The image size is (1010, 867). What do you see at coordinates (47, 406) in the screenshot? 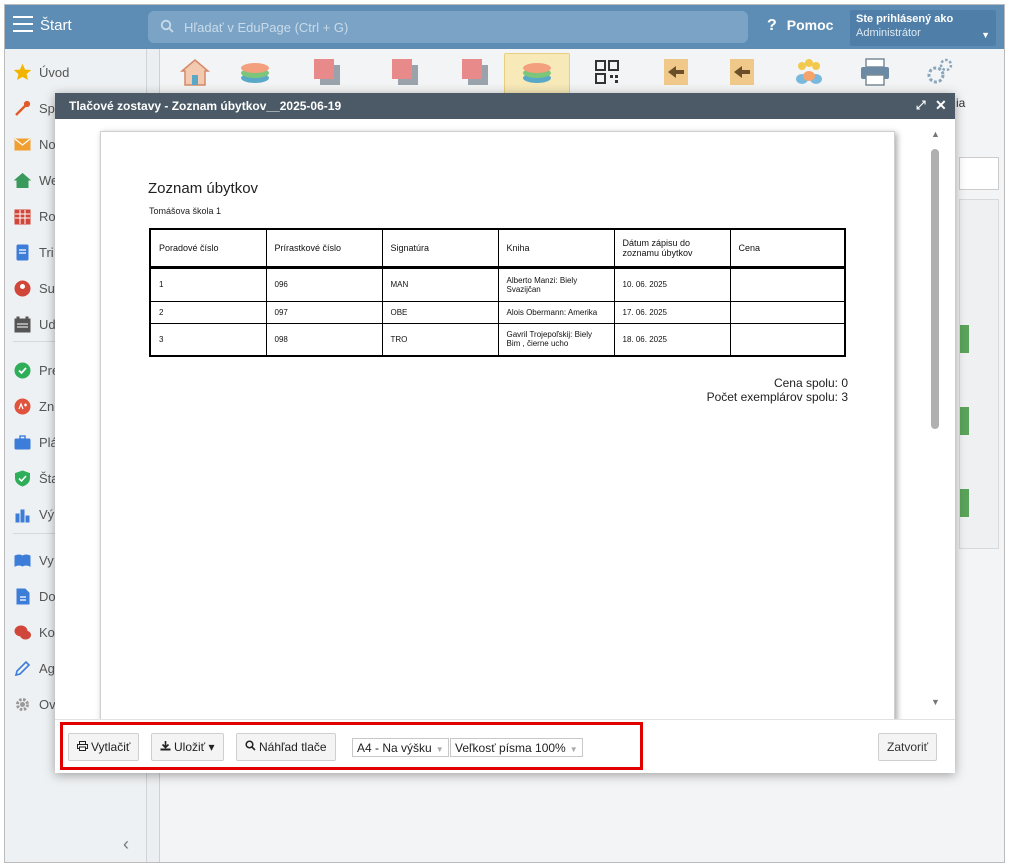
I see `sidebar-item-label: Zn` at bounding box center [47, 406].